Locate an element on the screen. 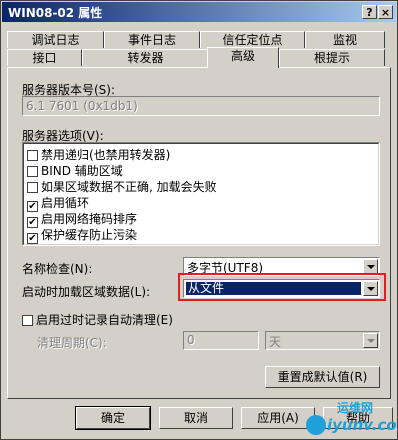  server-version-field: 6.1 7601 (0x1db1) is located at coordinates (201, 106).